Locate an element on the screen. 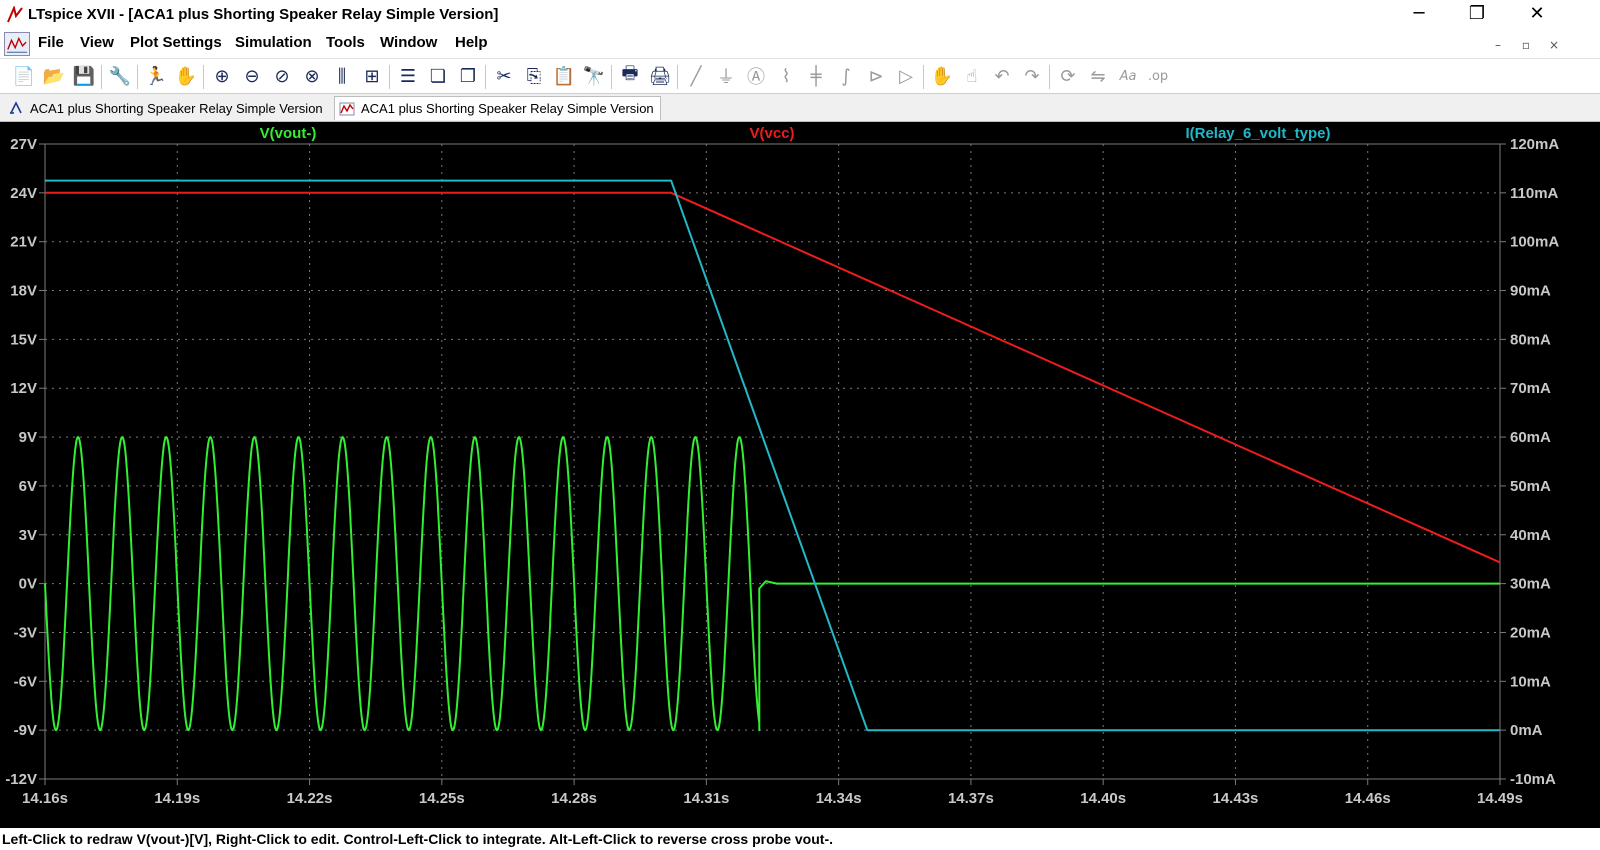  y-left-tick-label: 12V is located at coordinates (23, 388).